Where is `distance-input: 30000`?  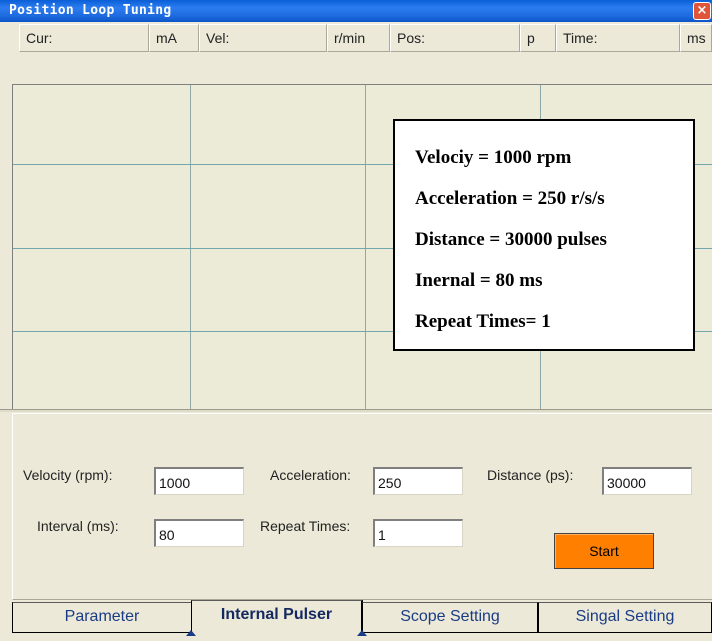
distance-input: 30000 is located at coordinates (647, 481).